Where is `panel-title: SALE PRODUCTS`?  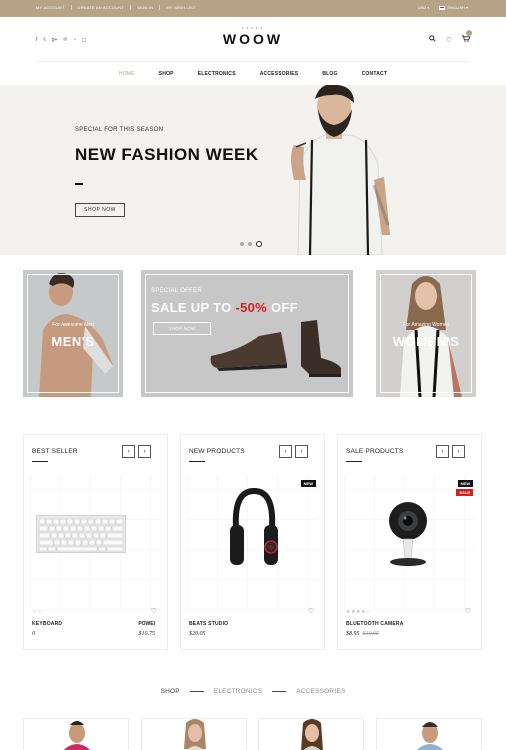 panel-title: SALE PRODUCTS is located at coordinates (375, 451).